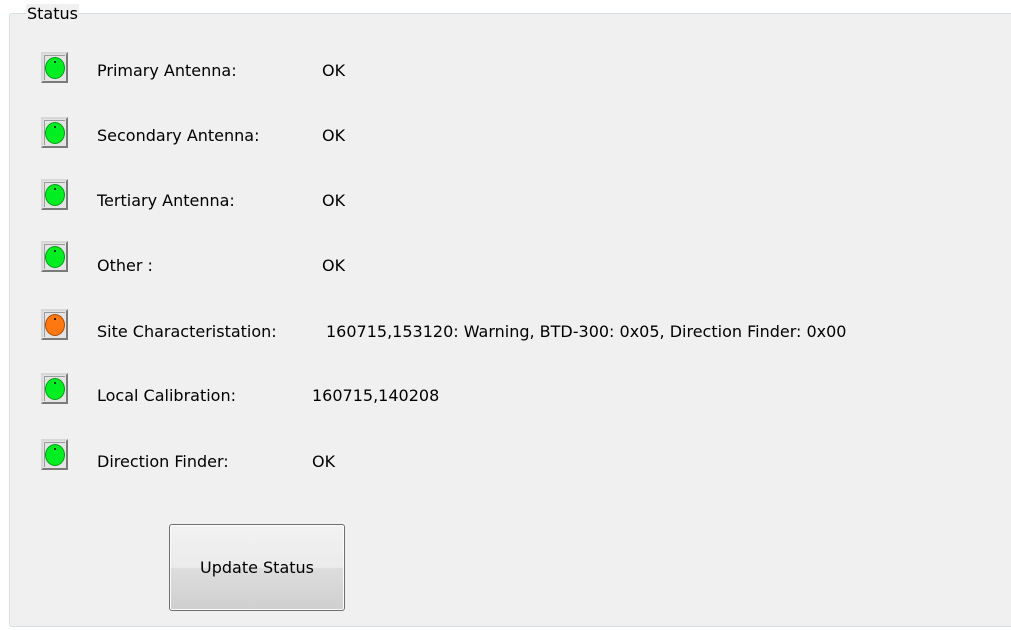  I want to click on status-label: Secondary Antenna:, so click(178, 135).